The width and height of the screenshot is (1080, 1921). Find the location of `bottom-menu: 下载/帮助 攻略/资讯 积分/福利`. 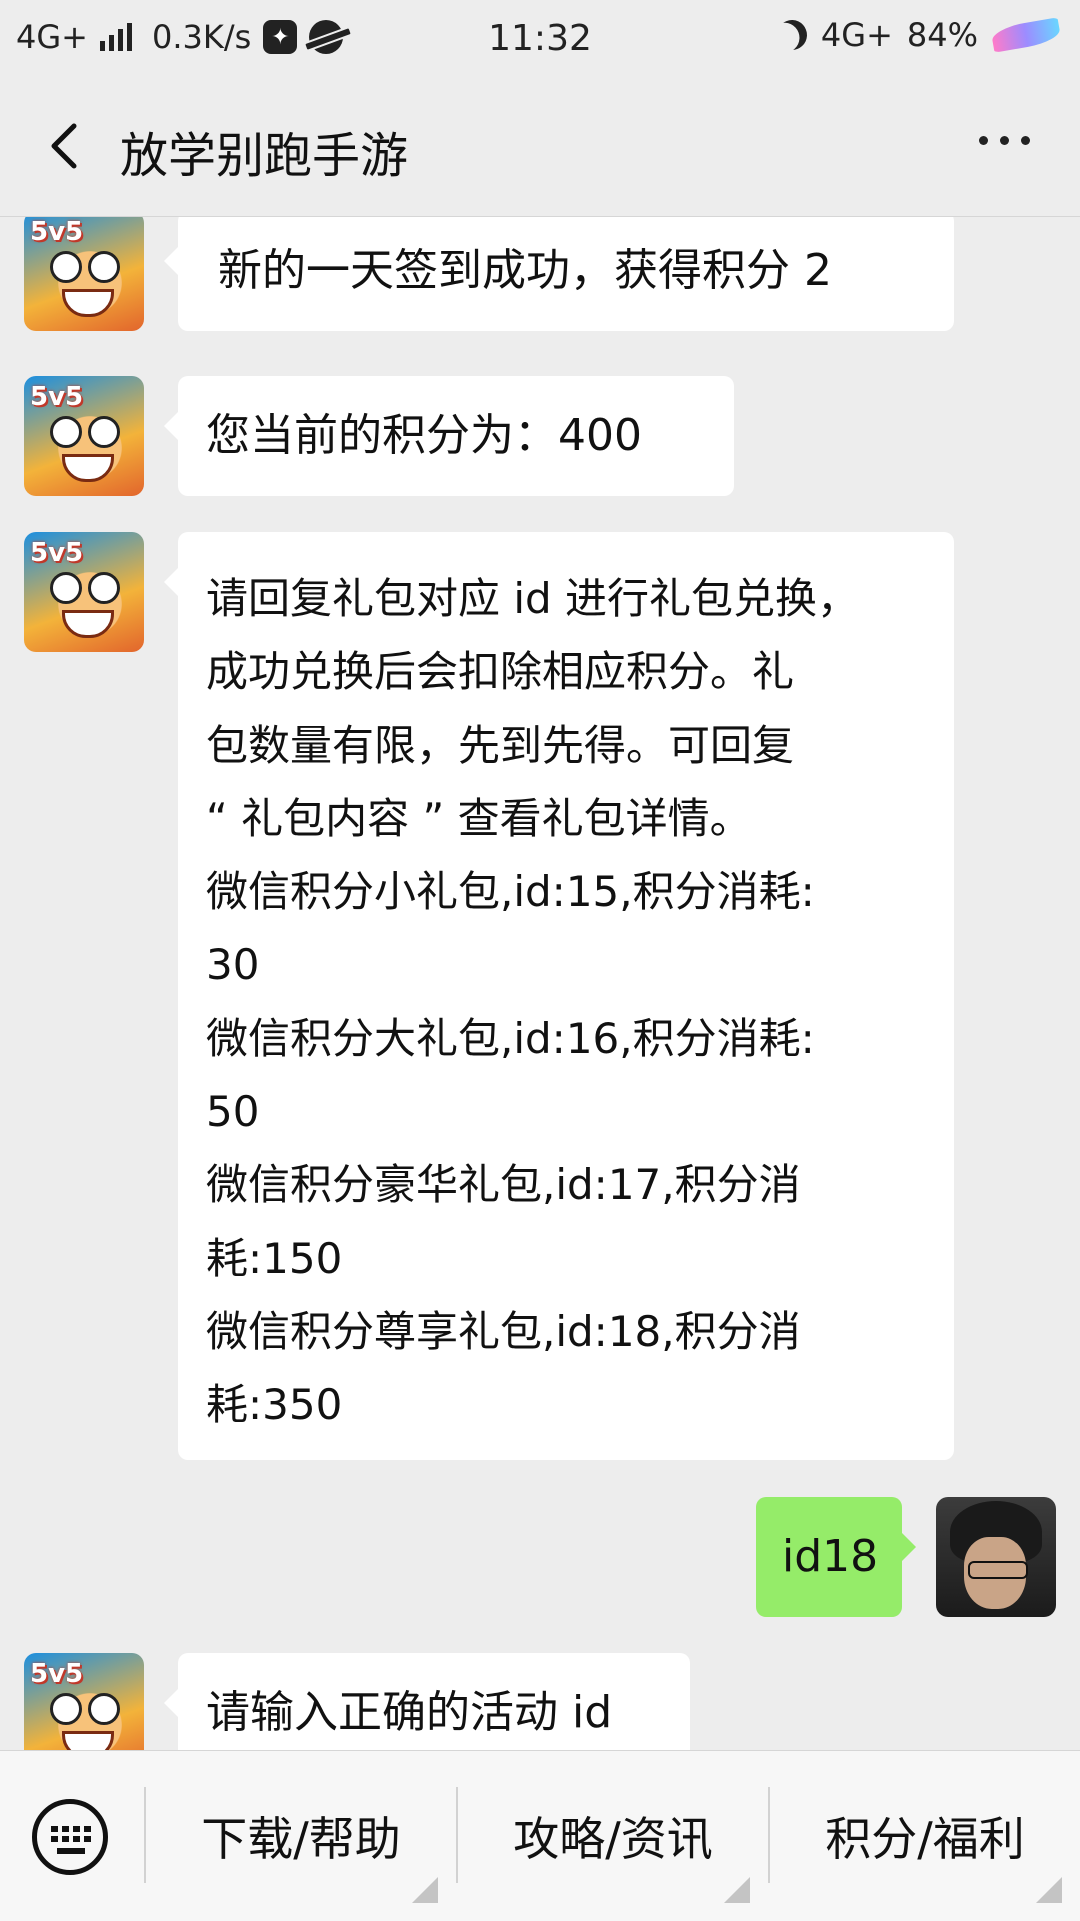

bottom-menu: 下载/帮助 攻略/资讯 积分/福利 is located at coordinates (540, 1835).